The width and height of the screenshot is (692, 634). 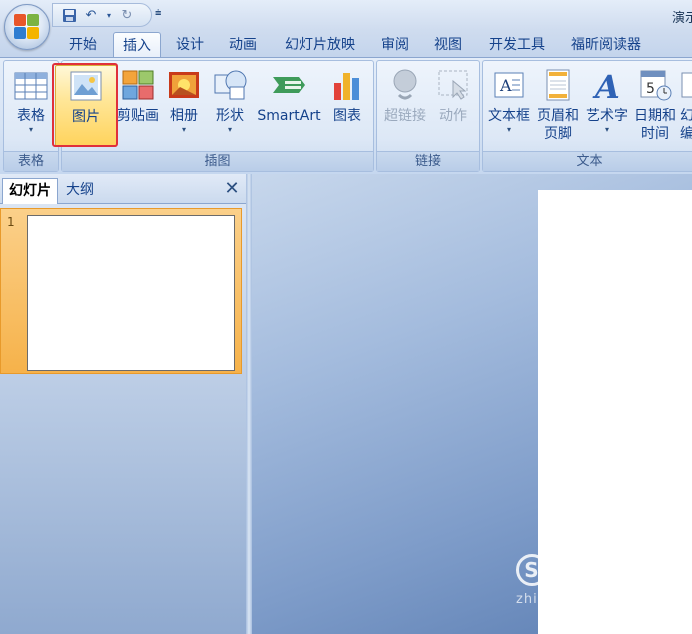 I want to click on slide-number-icon, so click(x=685, y=85).